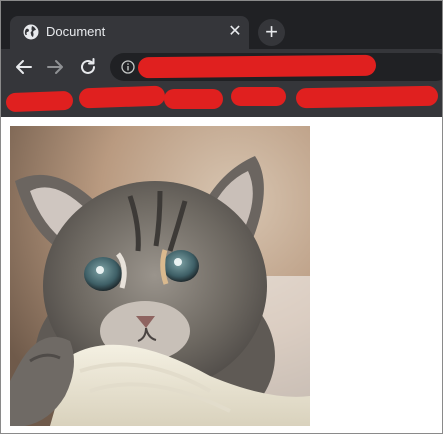  I want to click on back-arrow-icon, so click(24, 67).